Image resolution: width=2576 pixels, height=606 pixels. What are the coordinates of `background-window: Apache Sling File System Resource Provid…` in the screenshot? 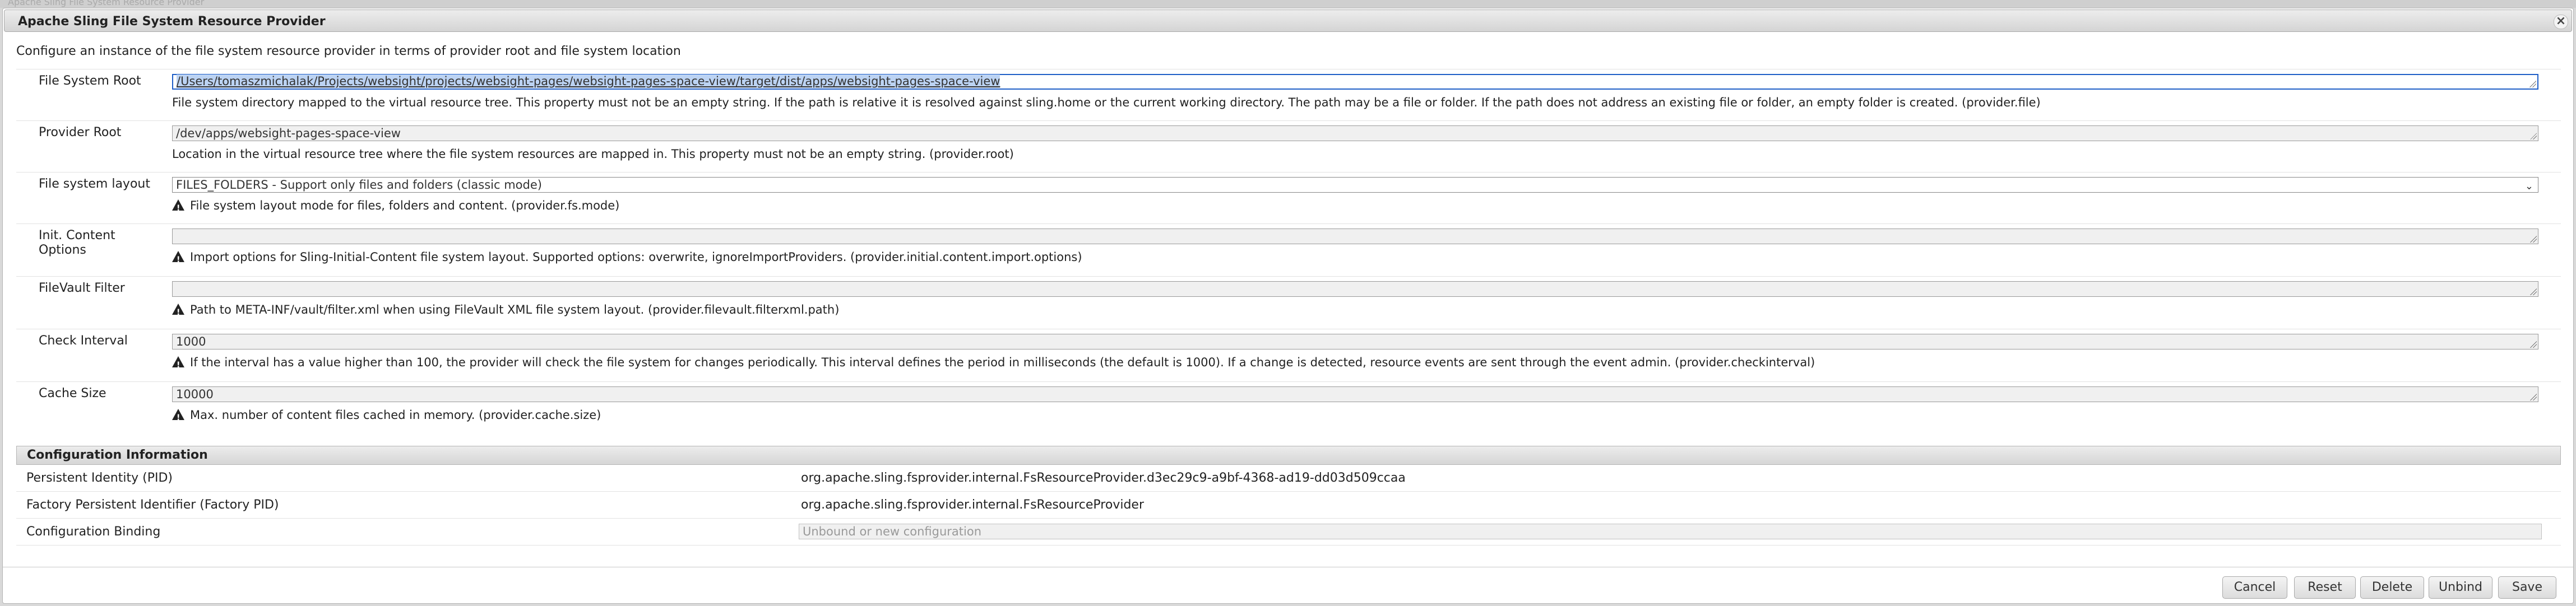 It's located at (1288, 4).